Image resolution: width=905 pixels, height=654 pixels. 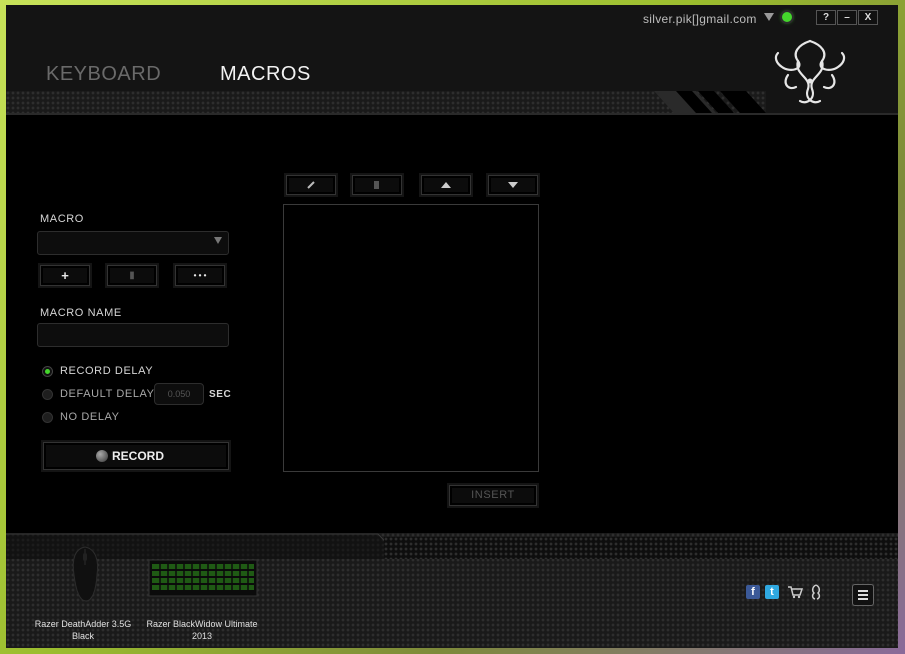 I want to click on pencil-icon, so click(x=311, y=185).